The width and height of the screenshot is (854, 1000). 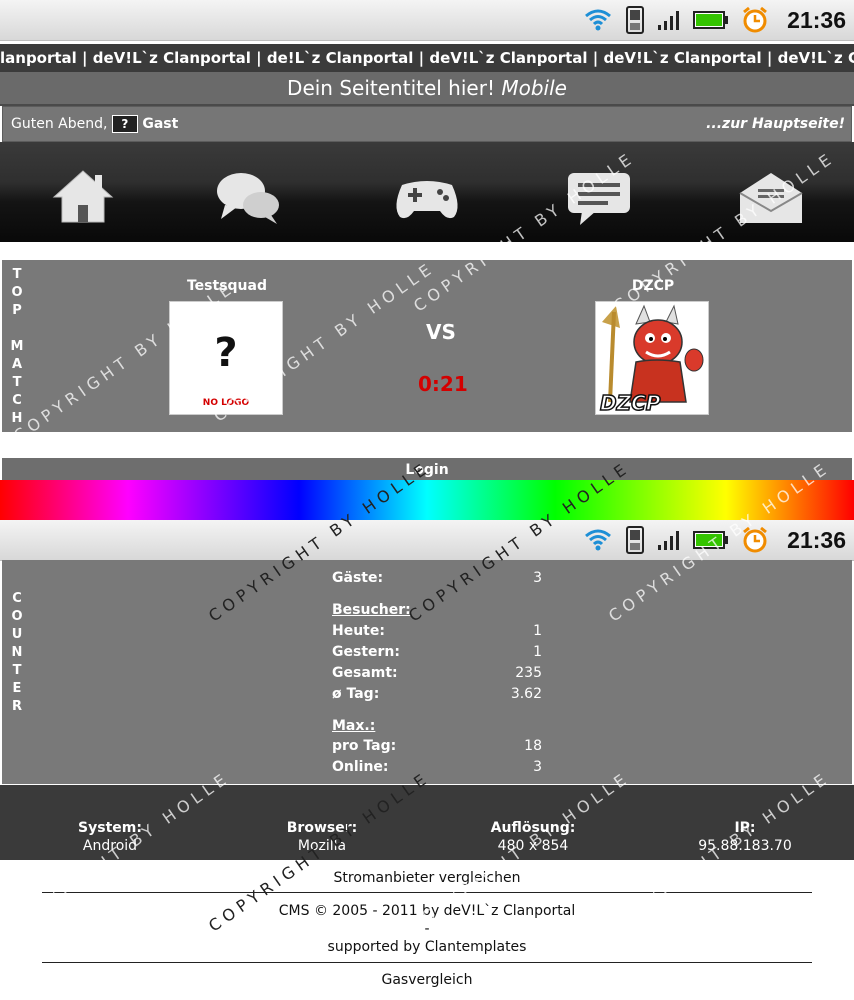 I want to click on stat-resolution: Auflösung: 480 x 854, so click(x=533, y=837).